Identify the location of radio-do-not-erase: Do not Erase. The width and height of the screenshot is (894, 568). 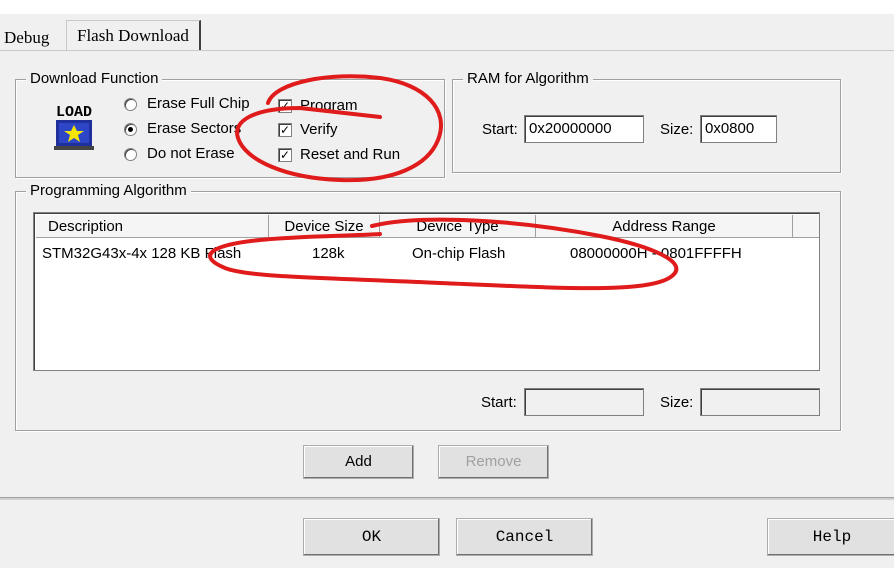
(179, 154).